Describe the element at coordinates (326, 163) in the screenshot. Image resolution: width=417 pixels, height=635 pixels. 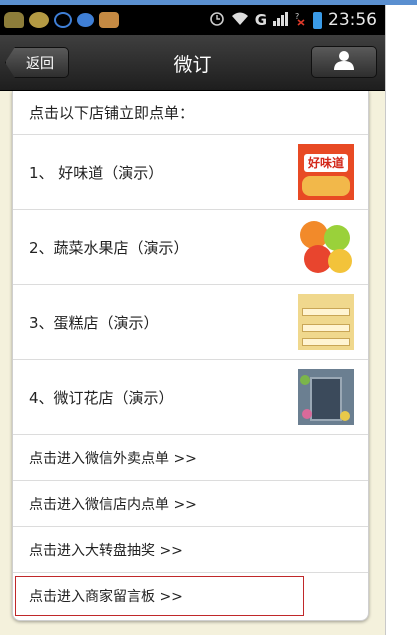
I see `thumbnail-brand-text: 好味道` at that location.